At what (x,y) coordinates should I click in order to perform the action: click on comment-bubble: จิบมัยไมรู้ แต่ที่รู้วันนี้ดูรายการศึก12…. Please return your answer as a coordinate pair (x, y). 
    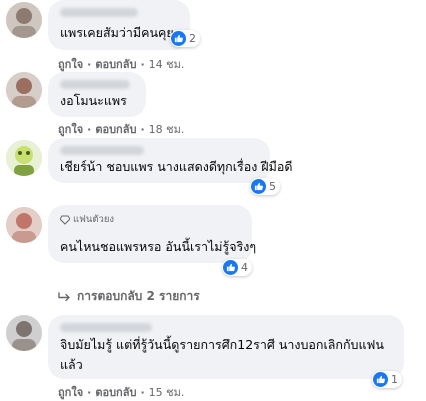
    Looking at the image, I should click on (226, 347).